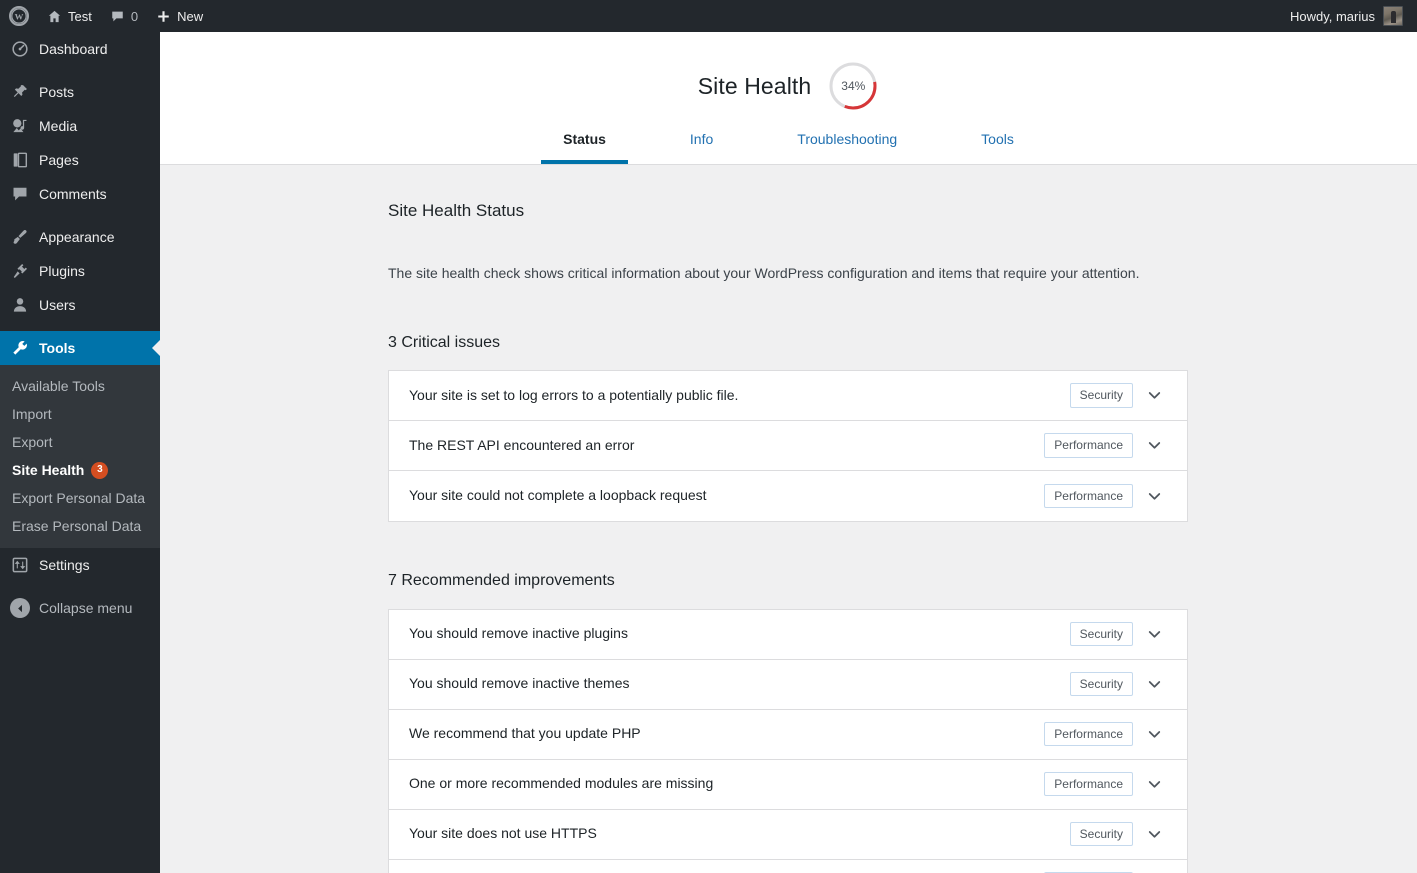  I want to click on sidebar-item-label: Tools, so click(57, 348).